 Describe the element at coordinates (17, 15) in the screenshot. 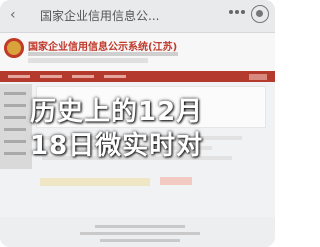

I see `back-icon: ‹` at that location.